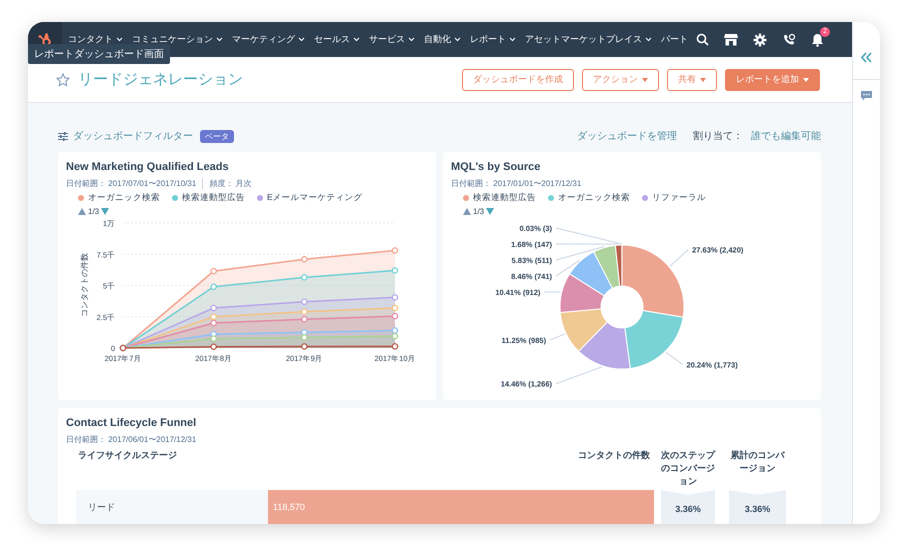  Describe the element at coordinates (702, 39) in the screenshot. I see `search-icon` at that location.